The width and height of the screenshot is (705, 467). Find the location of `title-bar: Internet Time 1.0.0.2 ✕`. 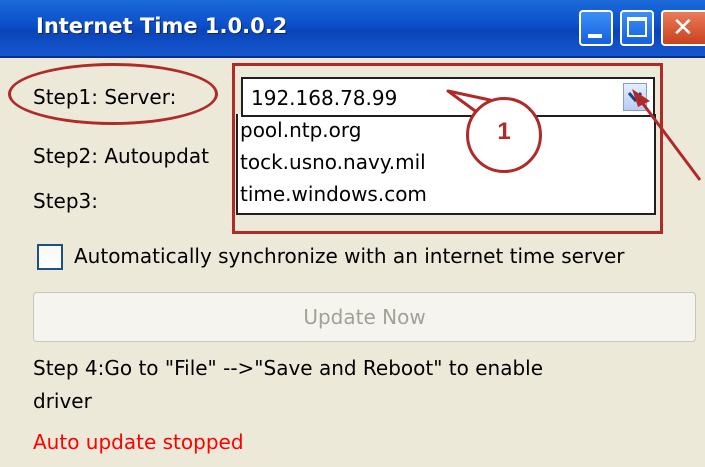

title-bar: Internet Time 1.0.0.2 ✕ is located at coordinates (352, 29).